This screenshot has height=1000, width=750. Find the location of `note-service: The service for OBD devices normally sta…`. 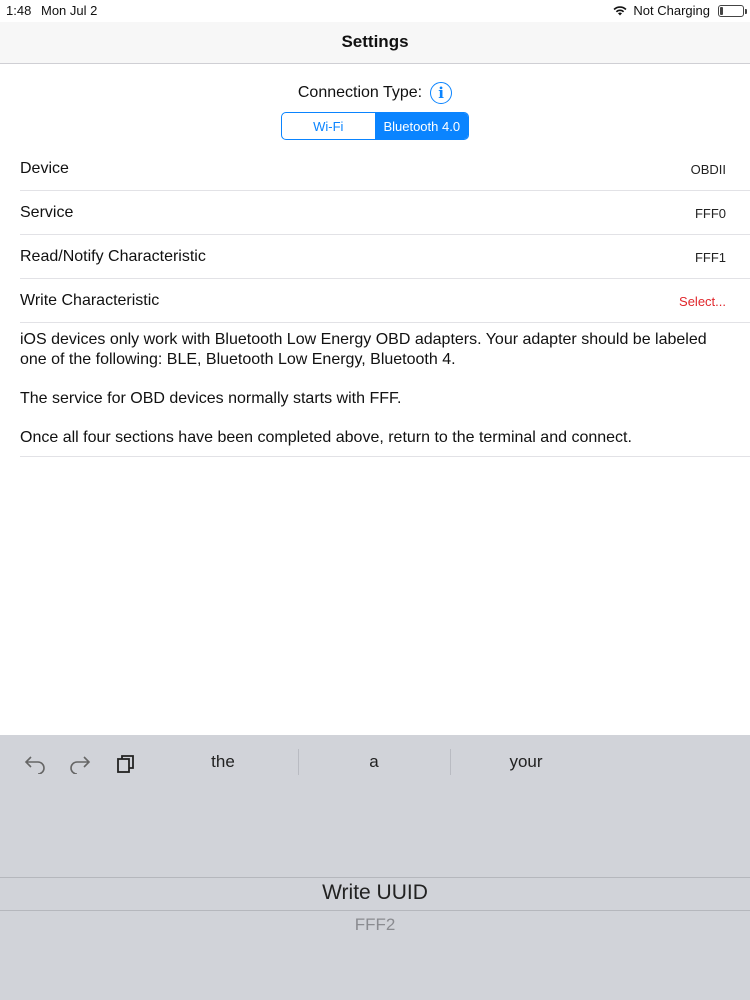

note-service: The service for OBD devices normally sta… is located at coordinates (211, 398).